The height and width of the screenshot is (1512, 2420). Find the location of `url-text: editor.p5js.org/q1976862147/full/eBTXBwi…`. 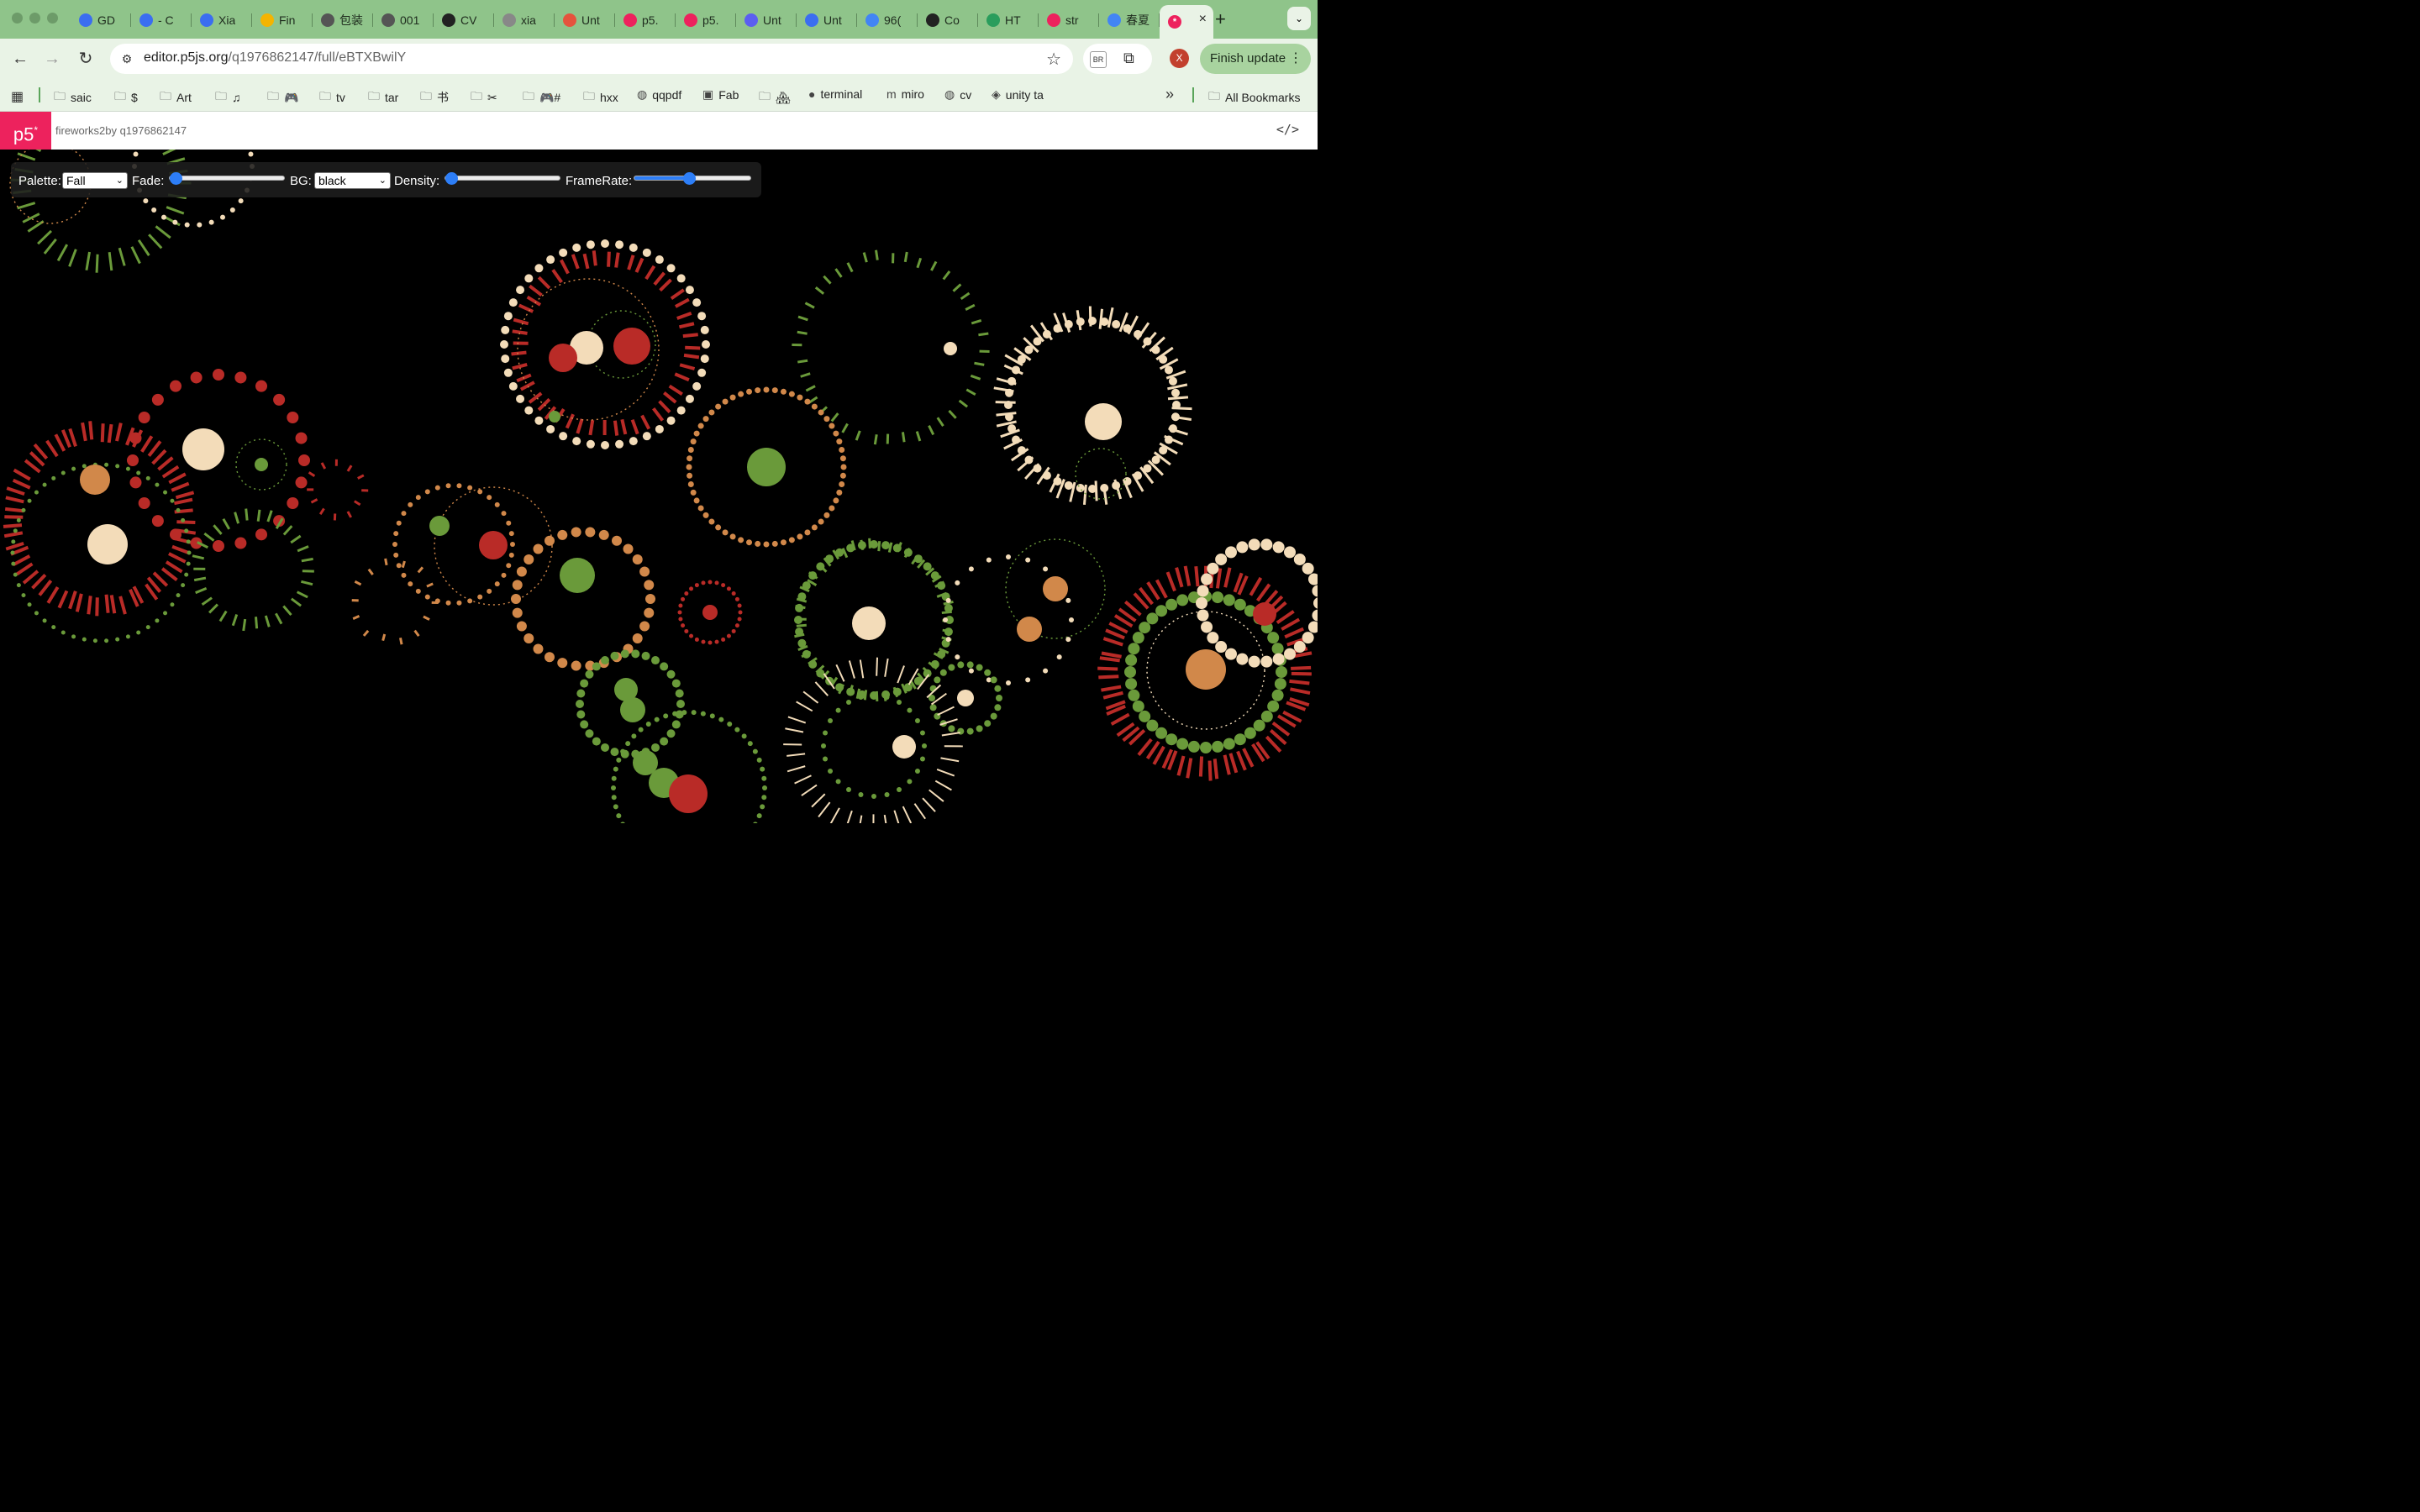

url-text: editor.p5js.org/q1976862147/full/eBTXBwi… is located at coordinates (275, 58).